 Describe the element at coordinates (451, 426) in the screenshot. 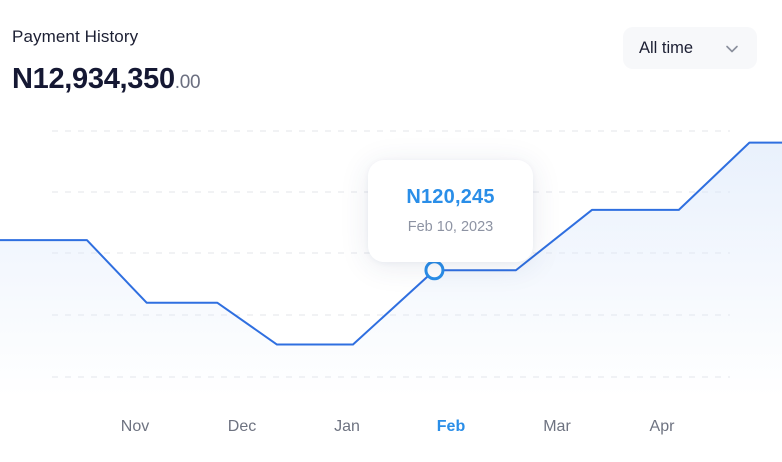

I see `x-tick-label: Feb` at that location.